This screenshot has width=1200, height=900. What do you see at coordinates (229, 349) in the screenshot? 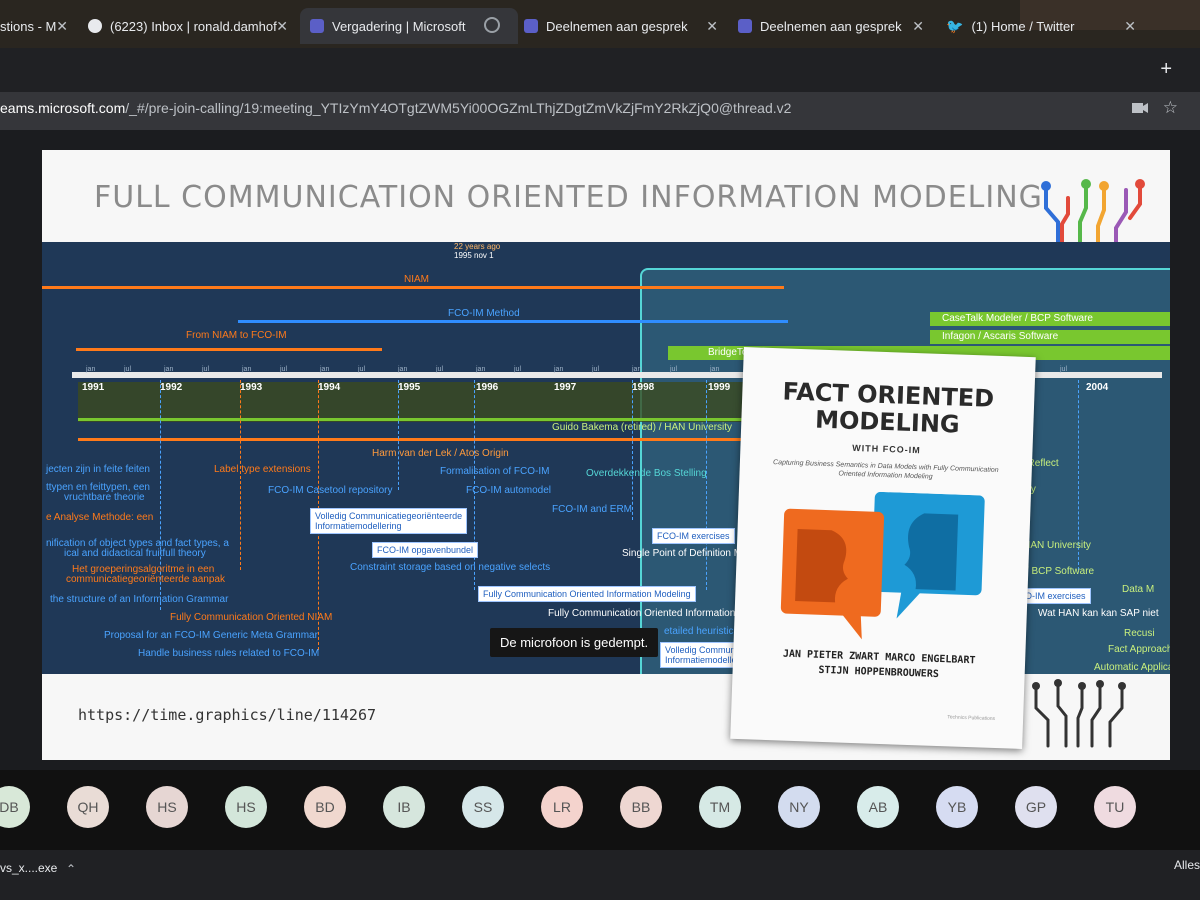
I see `niam-to-fcoim-span` at bounding box center [229, 349].